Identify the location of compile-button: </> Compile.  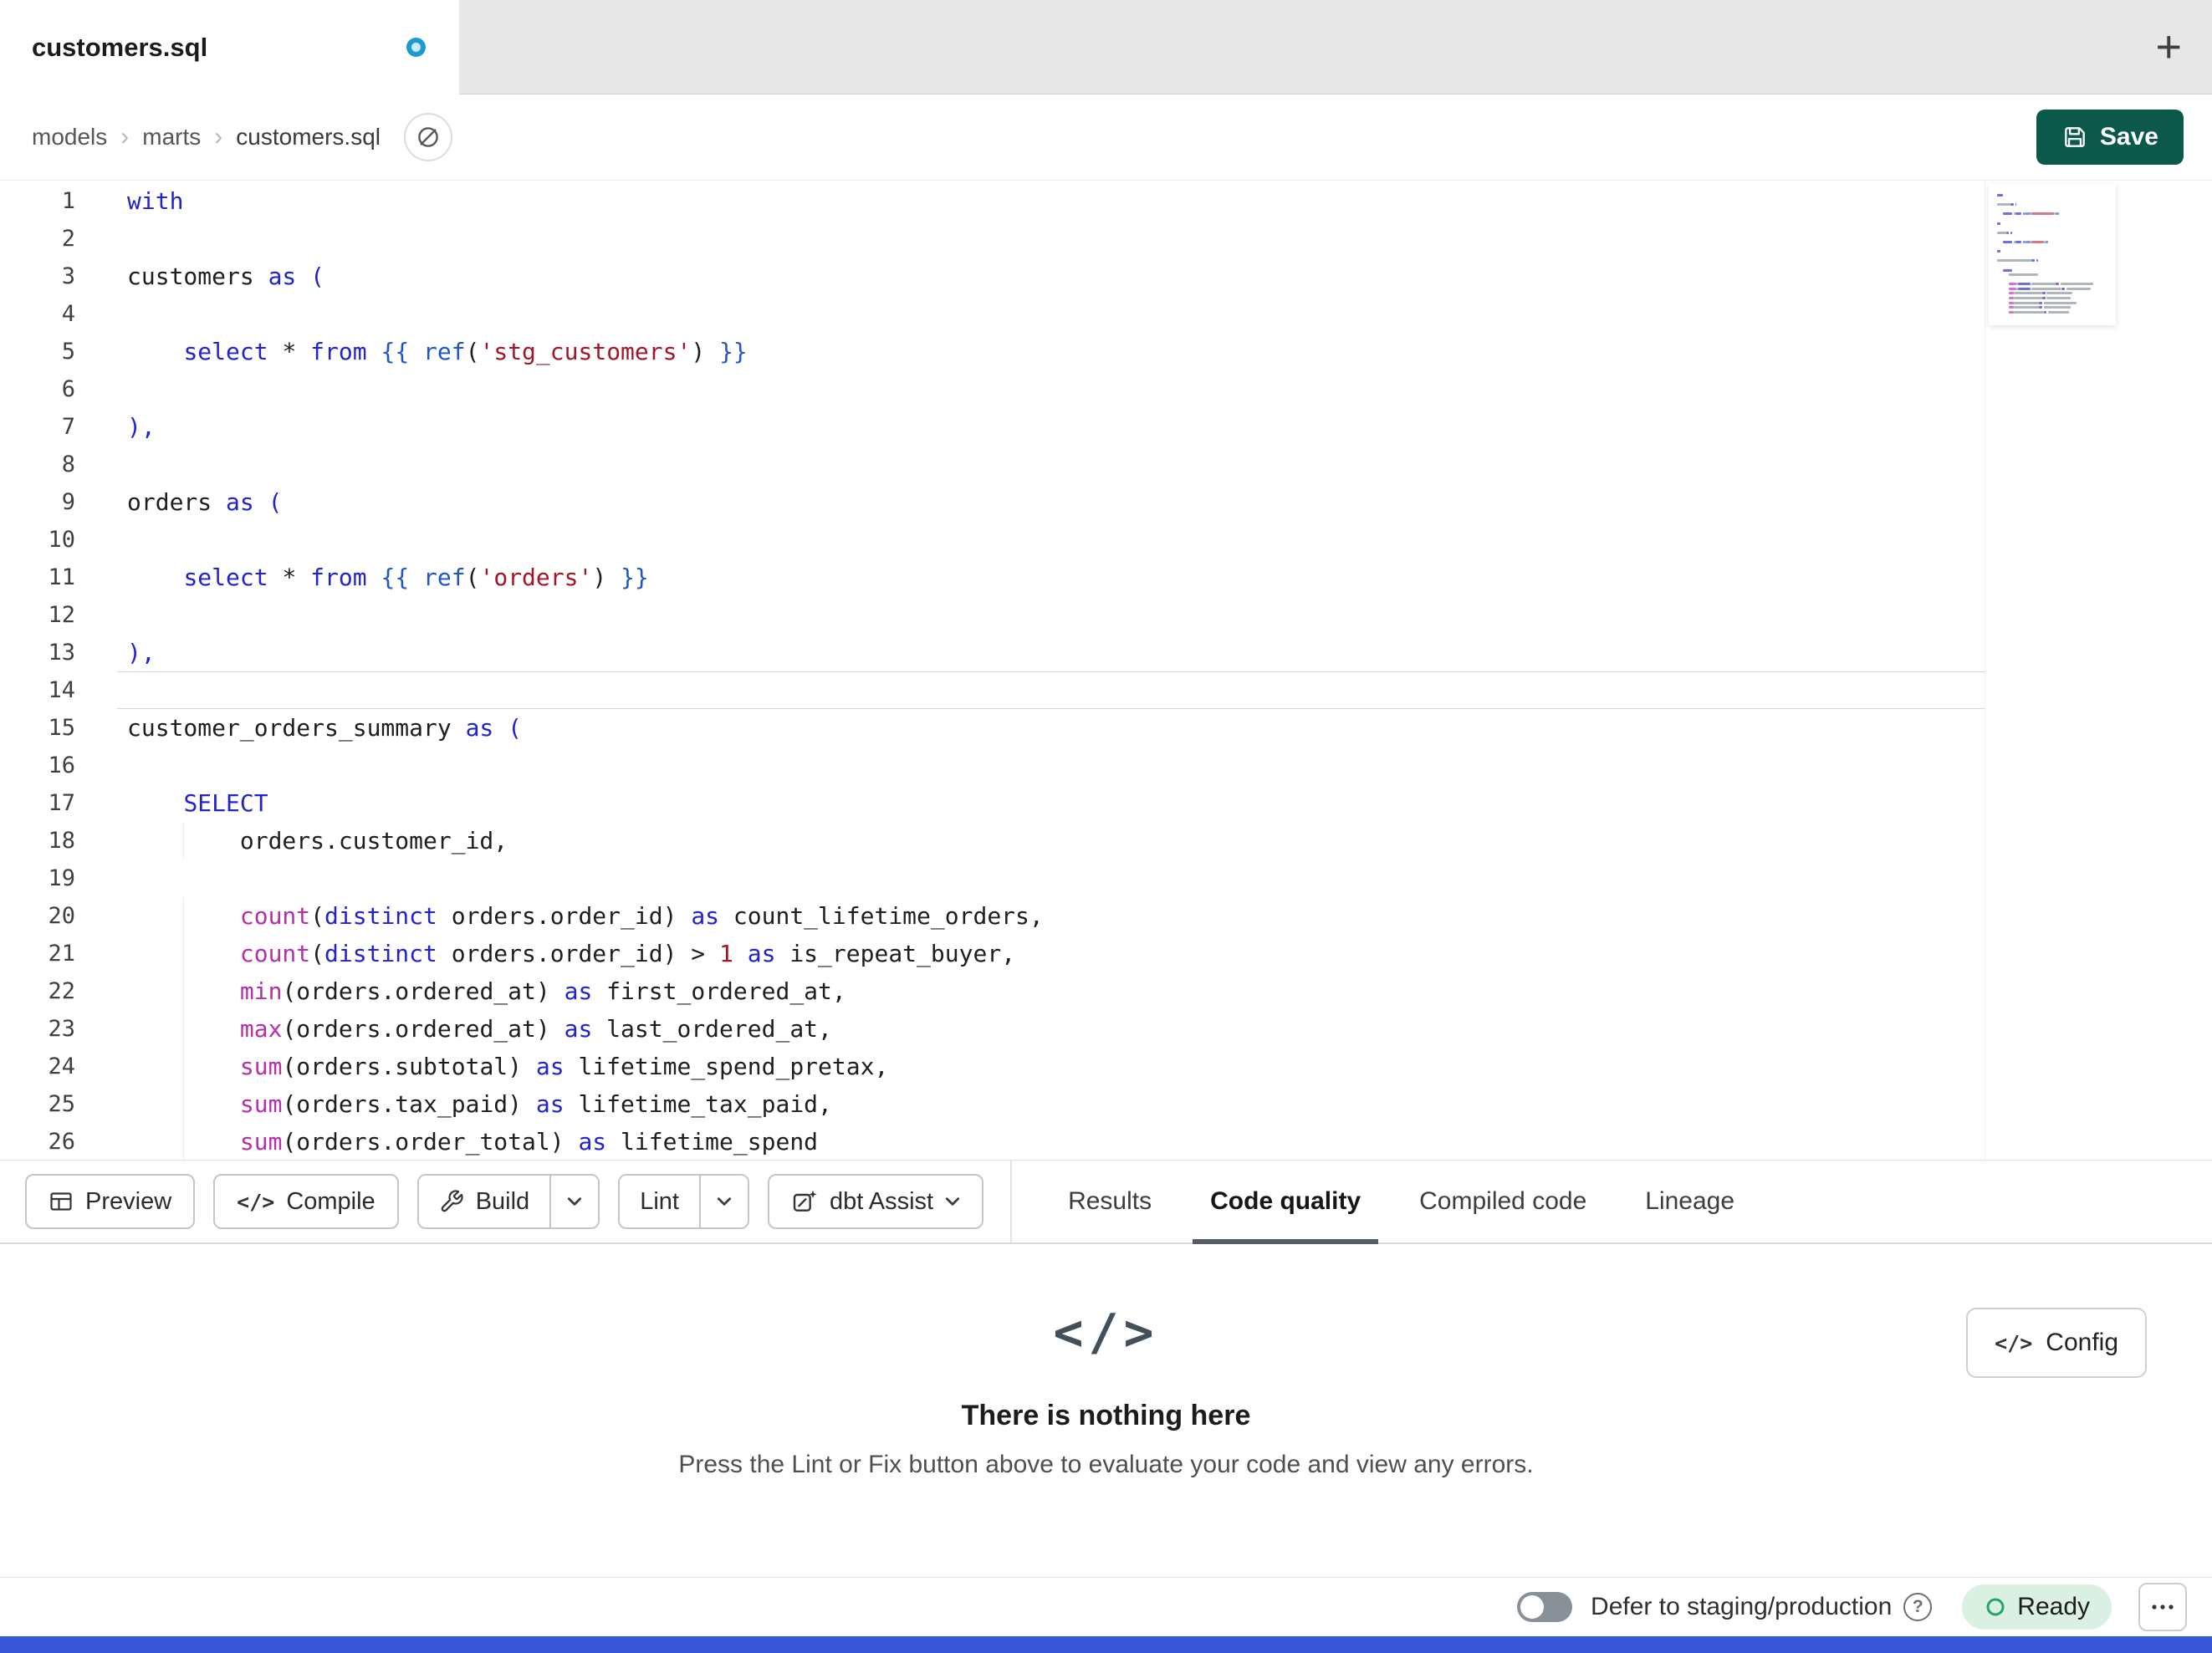
(306, 1201).